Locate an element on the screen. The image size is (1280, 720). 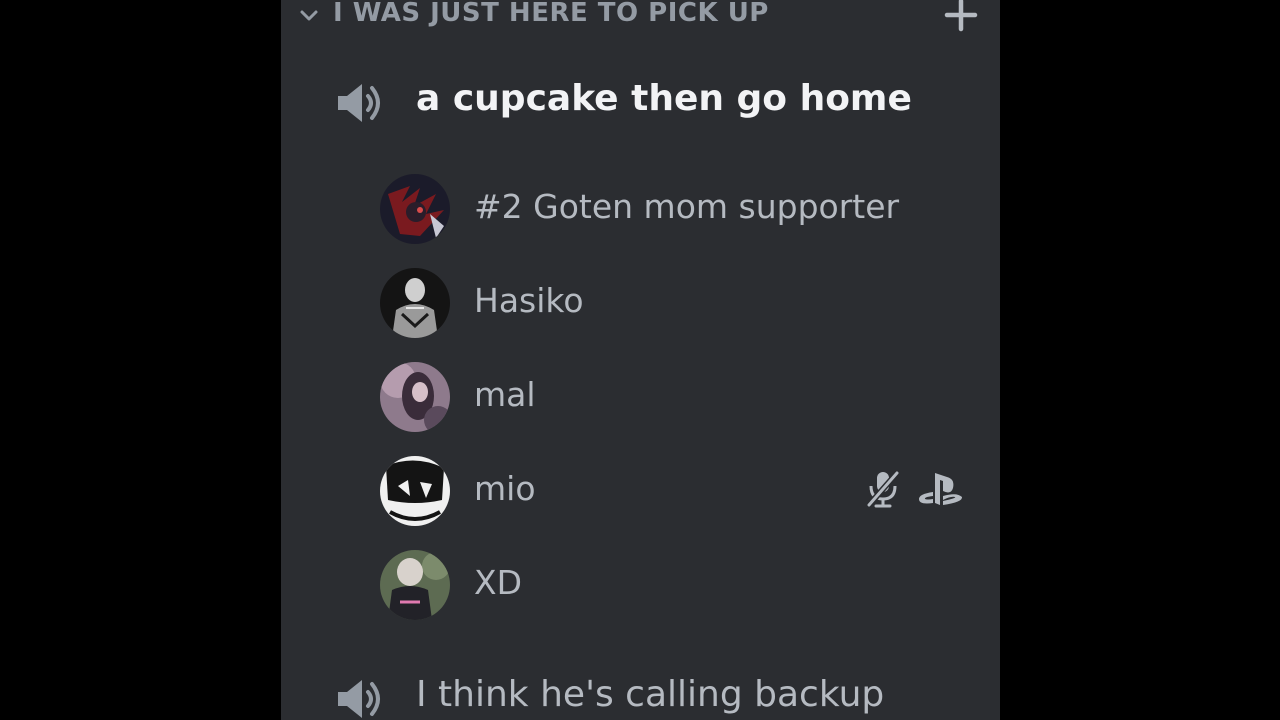
voice-channel-a-cupcake: a cupcake then go home is located at coordinates (640, 102).